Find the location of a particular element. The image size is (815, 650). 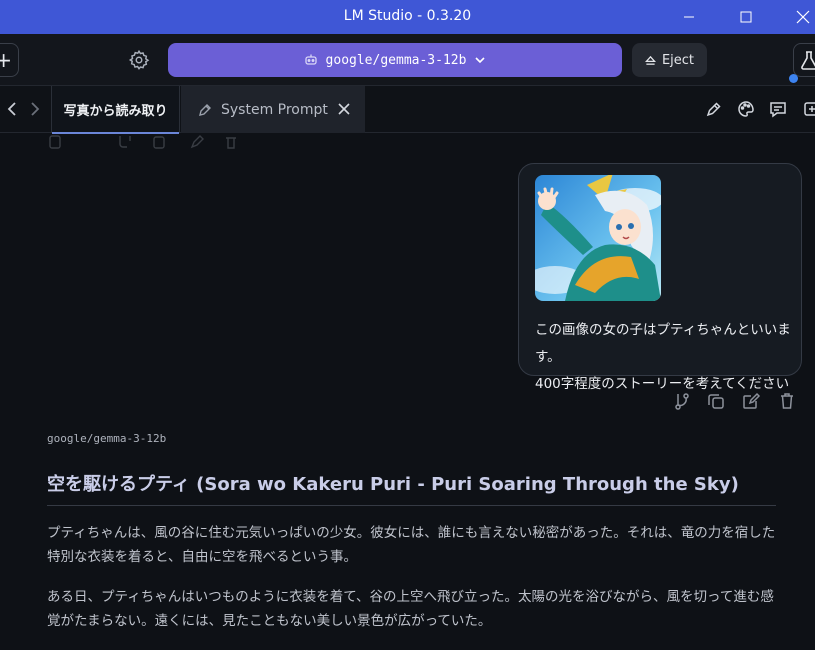

add-panel-icon is located at coordinates (808, 109).